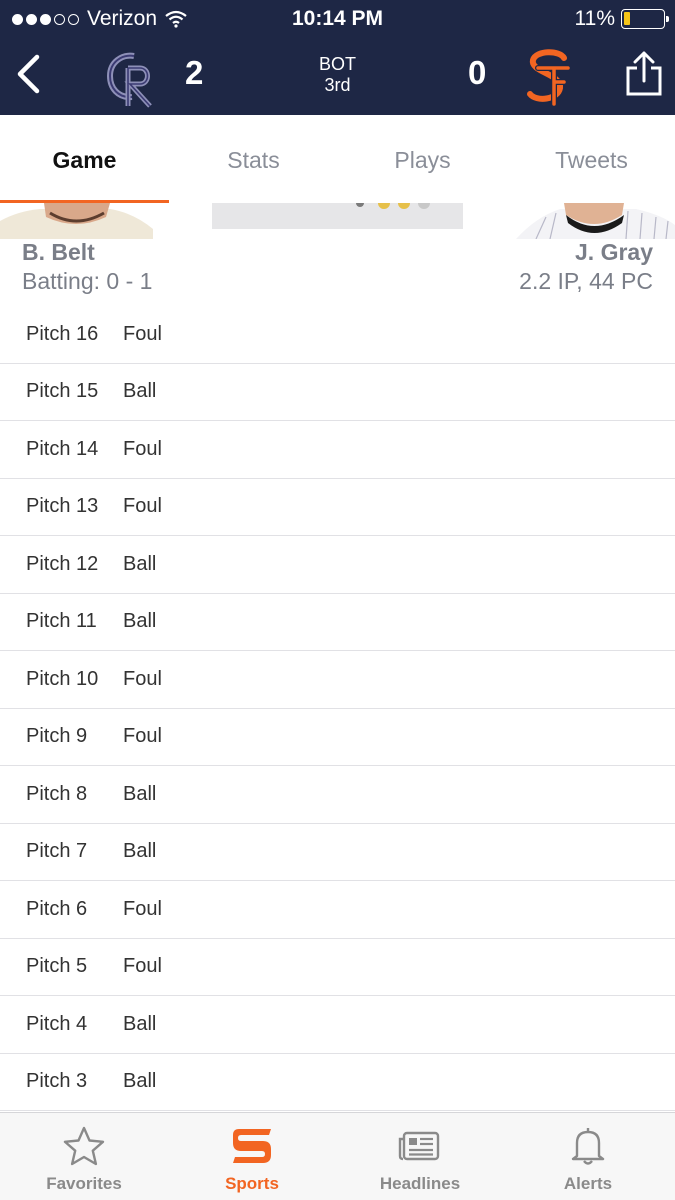 The image size is (675, 1200). I want to click on pitch-number: Pitch 4, so click(57, 1023).